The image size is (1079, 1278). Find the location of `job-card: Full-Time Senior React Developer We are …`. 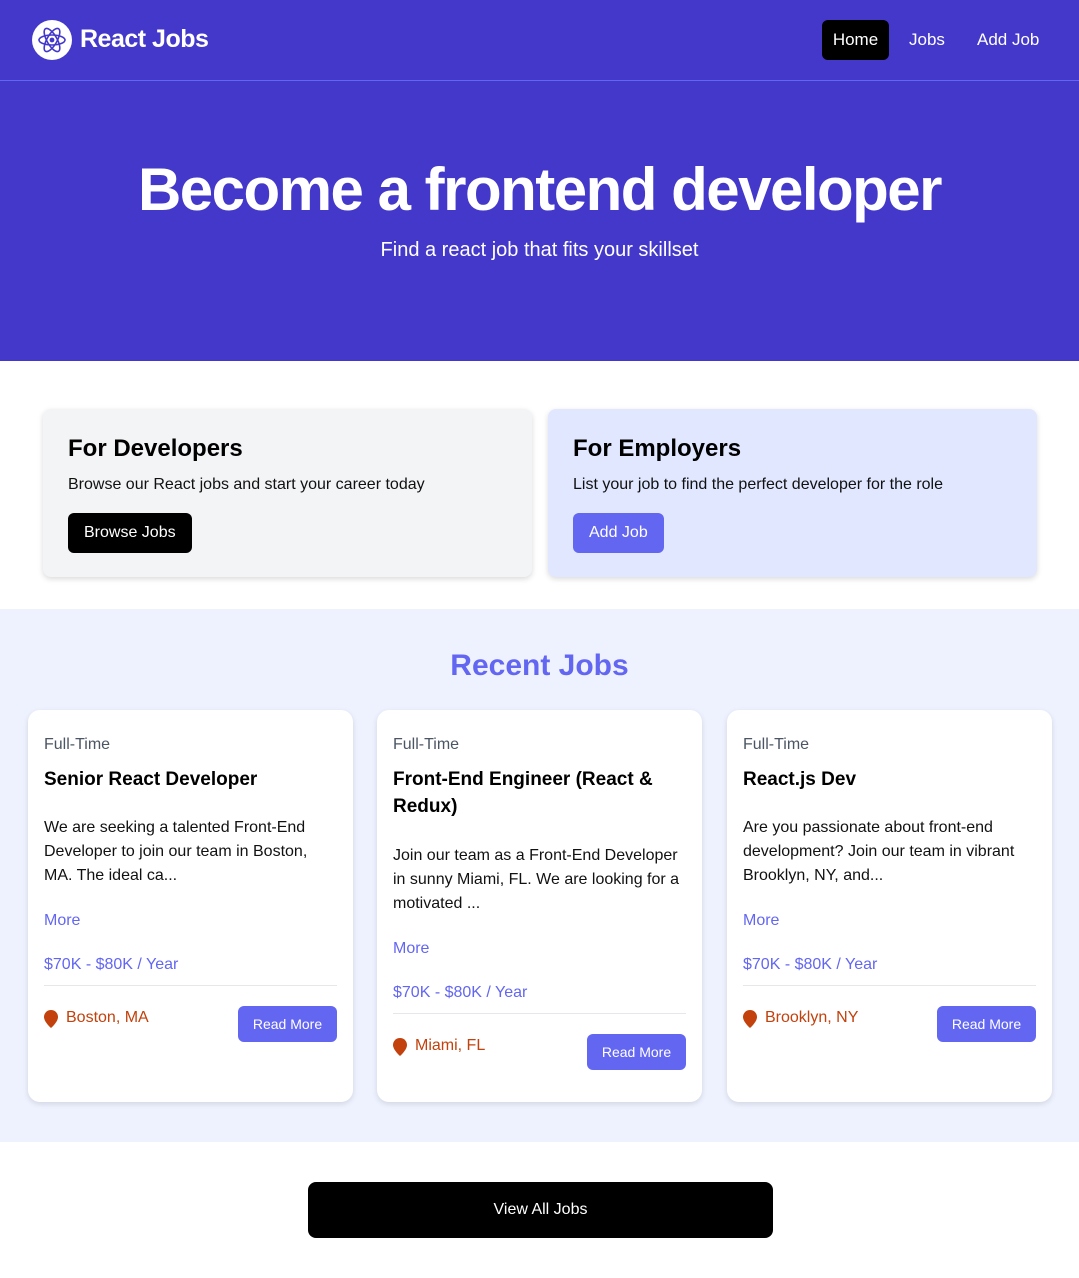

job-card: Full-Time Senior React Developer We are … is located at coordinates (190, 906).